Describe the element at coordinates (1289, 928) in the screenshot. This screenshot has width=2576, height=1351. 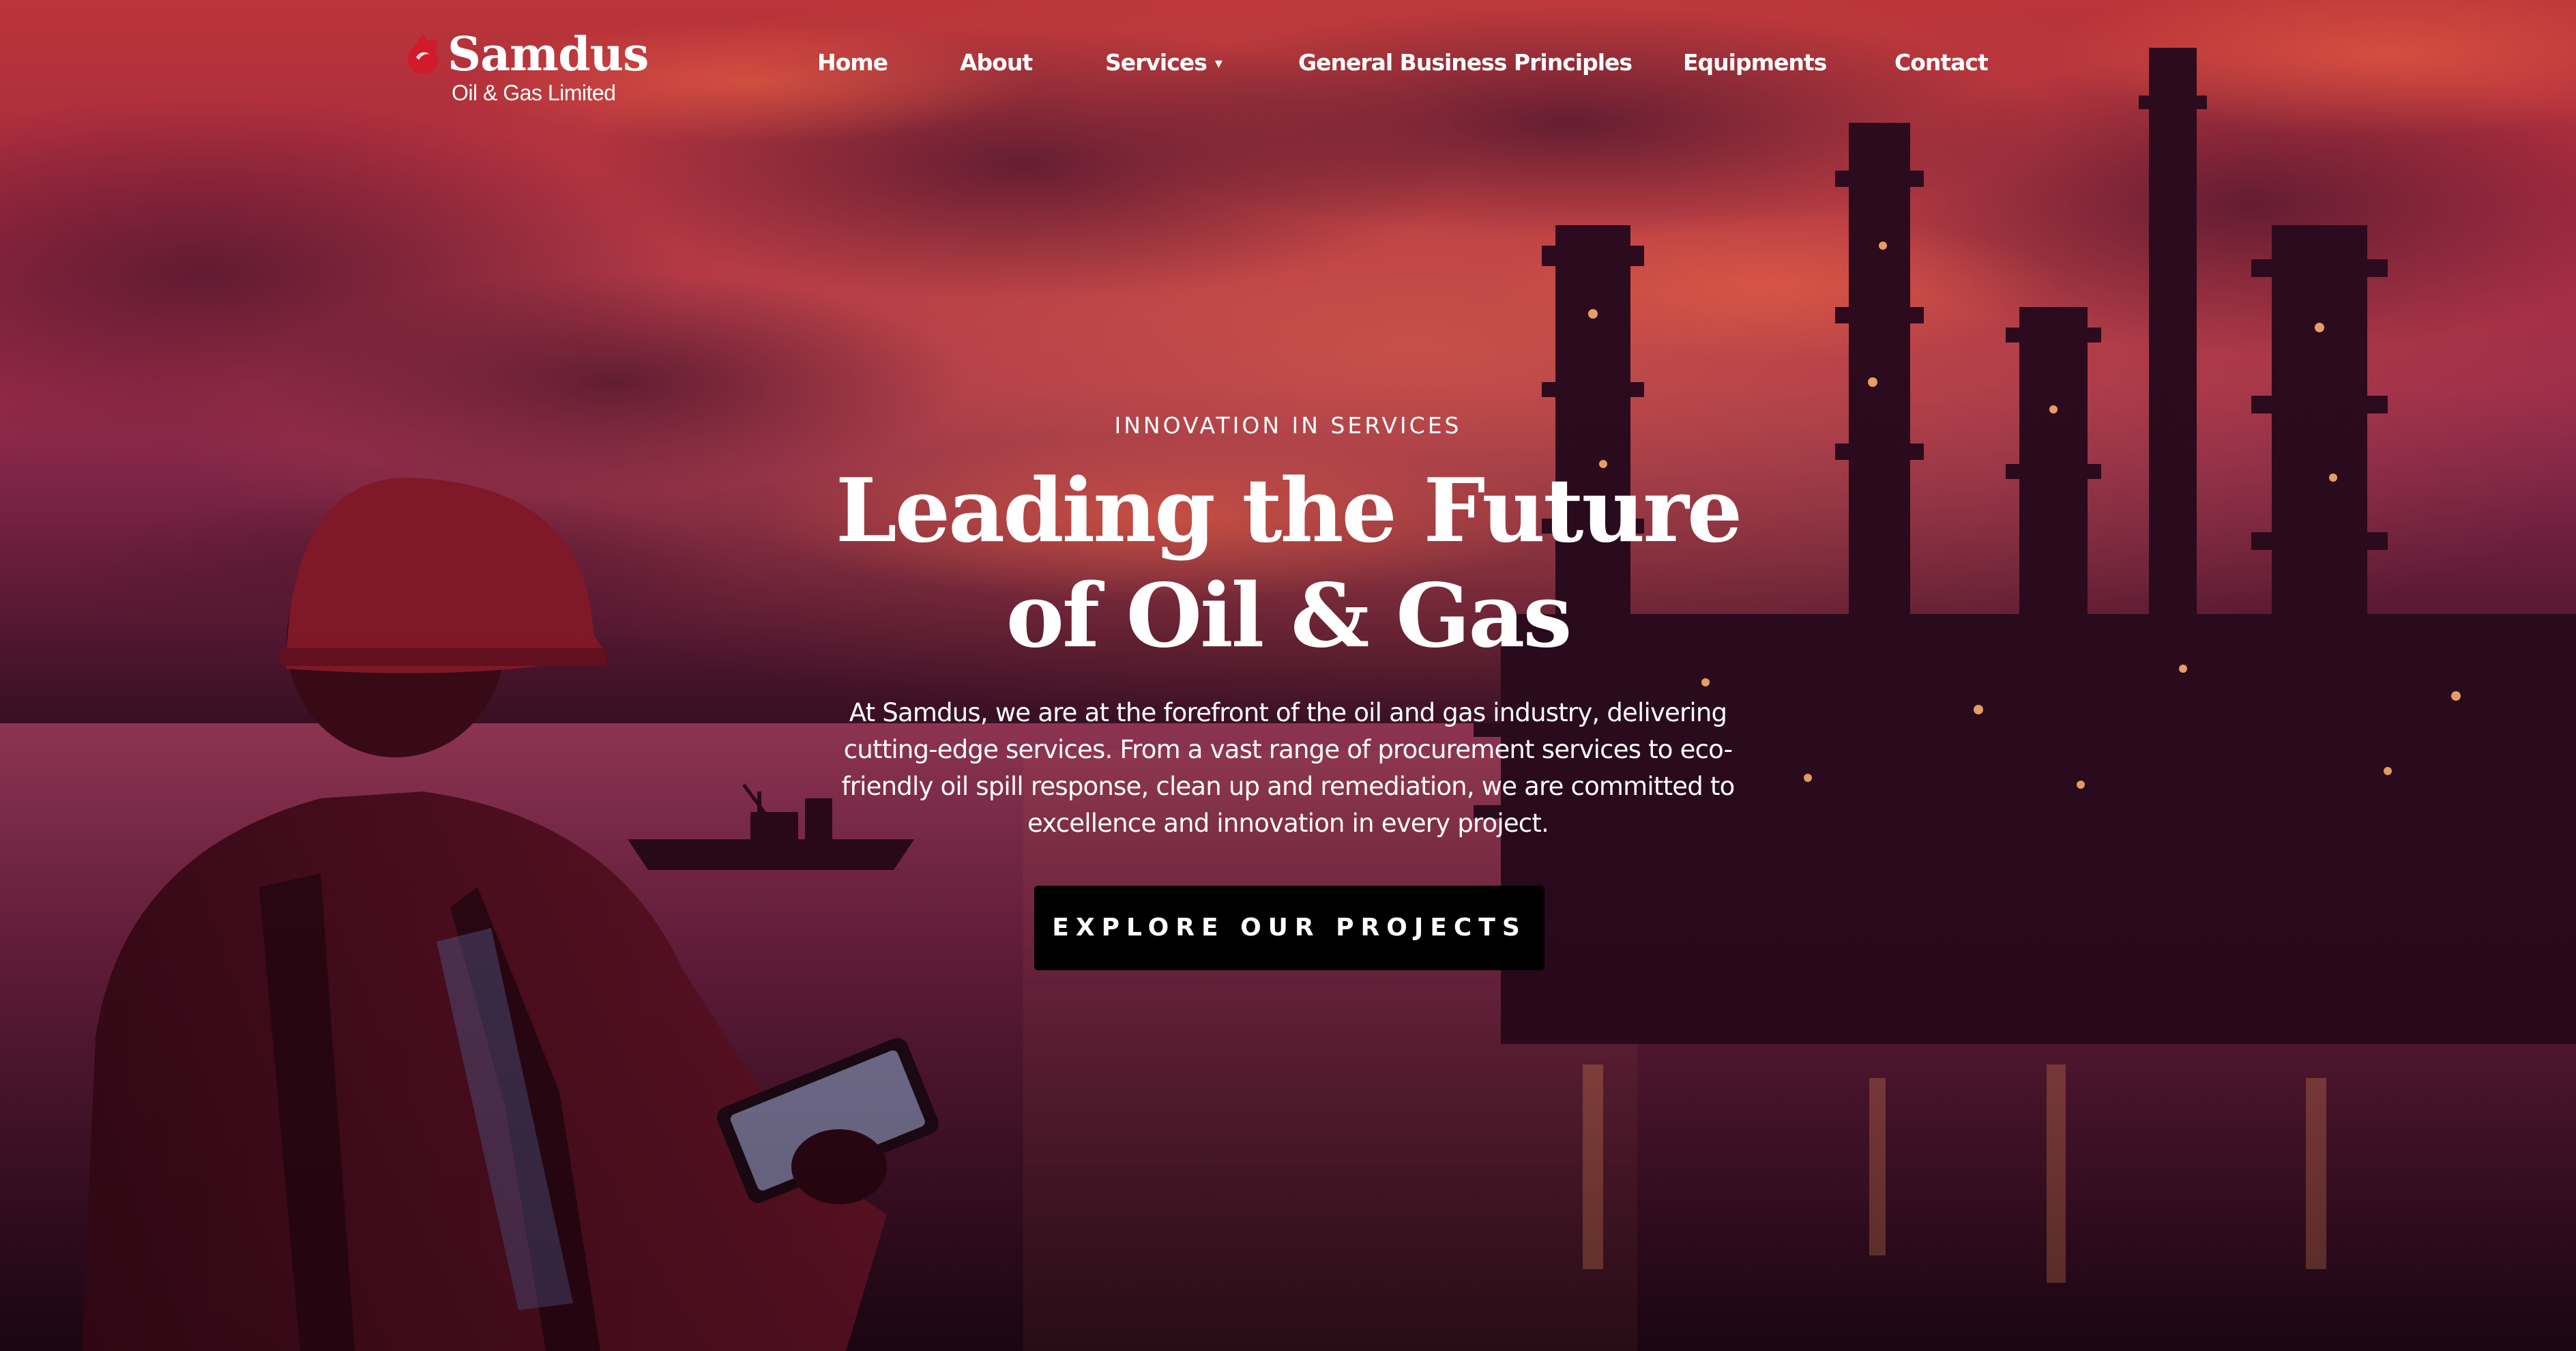
I see `explore-projects-button: EXPLORE OUR PROJECTS` at that location.